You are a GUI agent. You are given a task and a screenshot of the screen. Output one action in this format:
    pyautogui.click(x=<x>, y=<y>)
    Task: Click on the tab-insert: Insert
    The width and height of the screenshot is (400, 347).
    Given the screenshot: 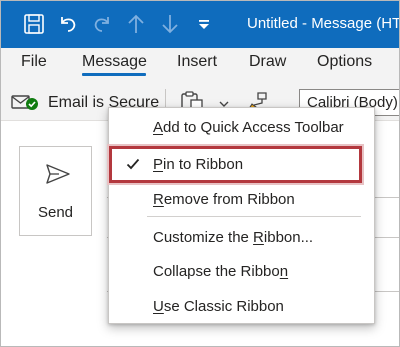 What is the action you would take?
    pyautogui.click(x=197, y=62)
    